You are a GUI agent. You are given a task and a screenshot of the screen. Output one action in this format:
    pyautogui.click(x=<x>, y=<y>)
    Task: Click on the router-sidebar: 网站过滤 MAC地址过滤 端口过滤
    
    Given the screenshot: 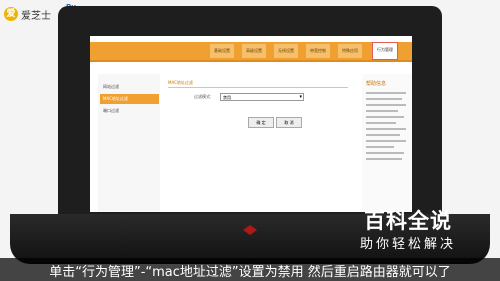 What is the action you would take?
    pyautogui.click(x=129, y=143)
    